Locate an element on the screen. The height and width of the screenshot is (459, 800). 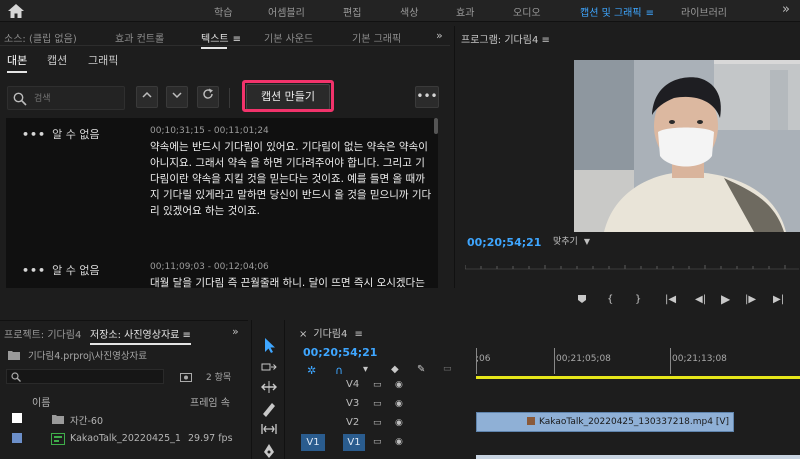
clip-label: KakaoTalk_20220425_130337218.mp4 [V] is located at coordinates (634, 422).